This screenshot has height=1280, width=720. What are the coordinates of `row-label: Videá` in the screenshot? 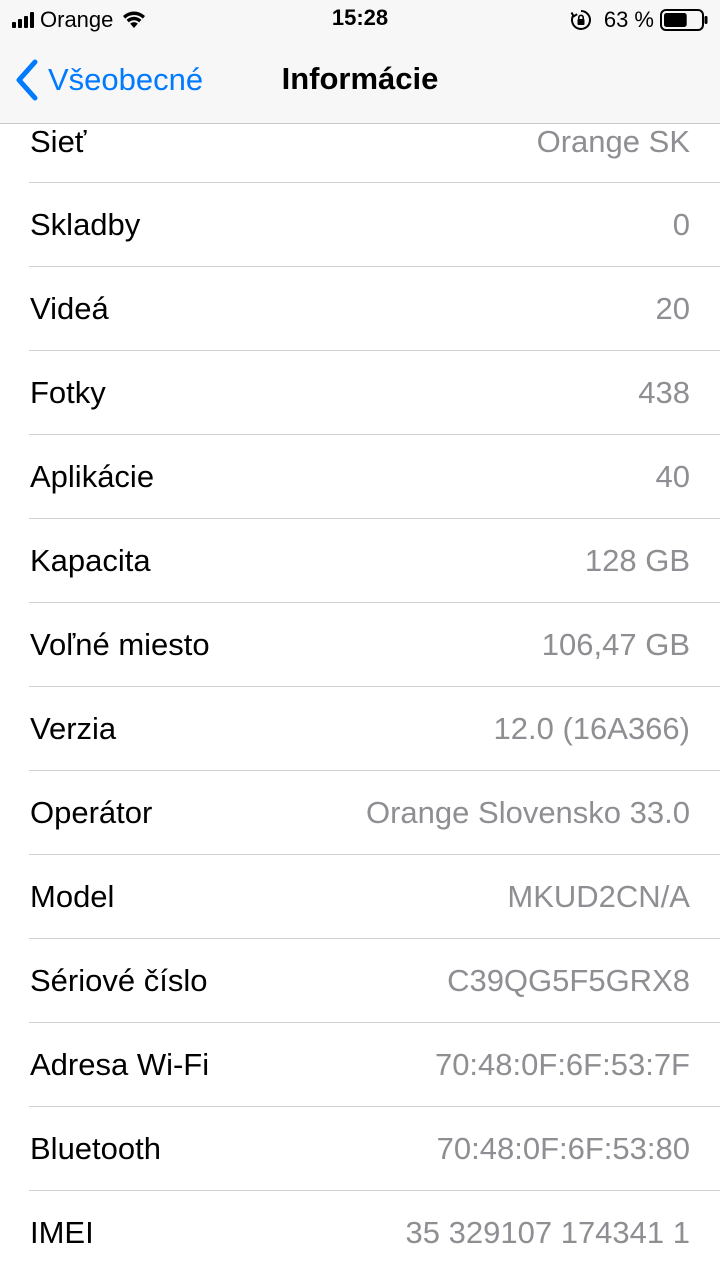 It's located at (69, 308).